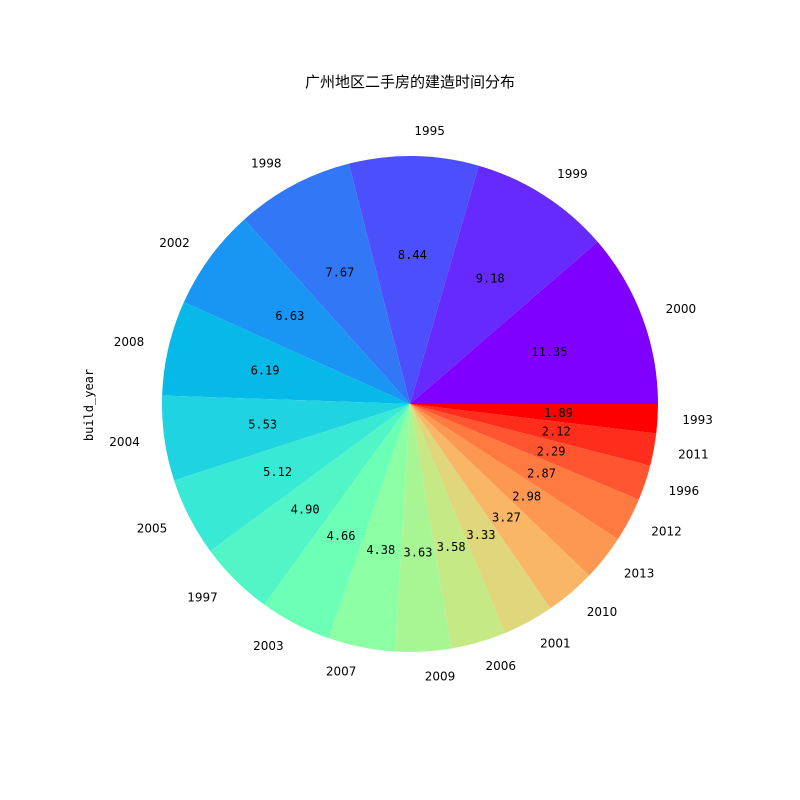  Describe the element at coordinates (289, 316) in the screenshot. I see `slice-value-label: 6.63` at that location.